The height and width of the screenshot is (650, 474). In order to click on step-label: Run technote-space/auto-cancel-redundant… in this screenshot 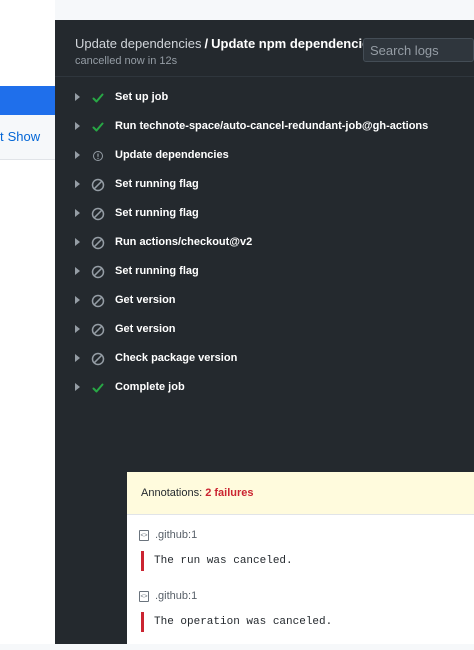, I will do `click(272, 126)`.